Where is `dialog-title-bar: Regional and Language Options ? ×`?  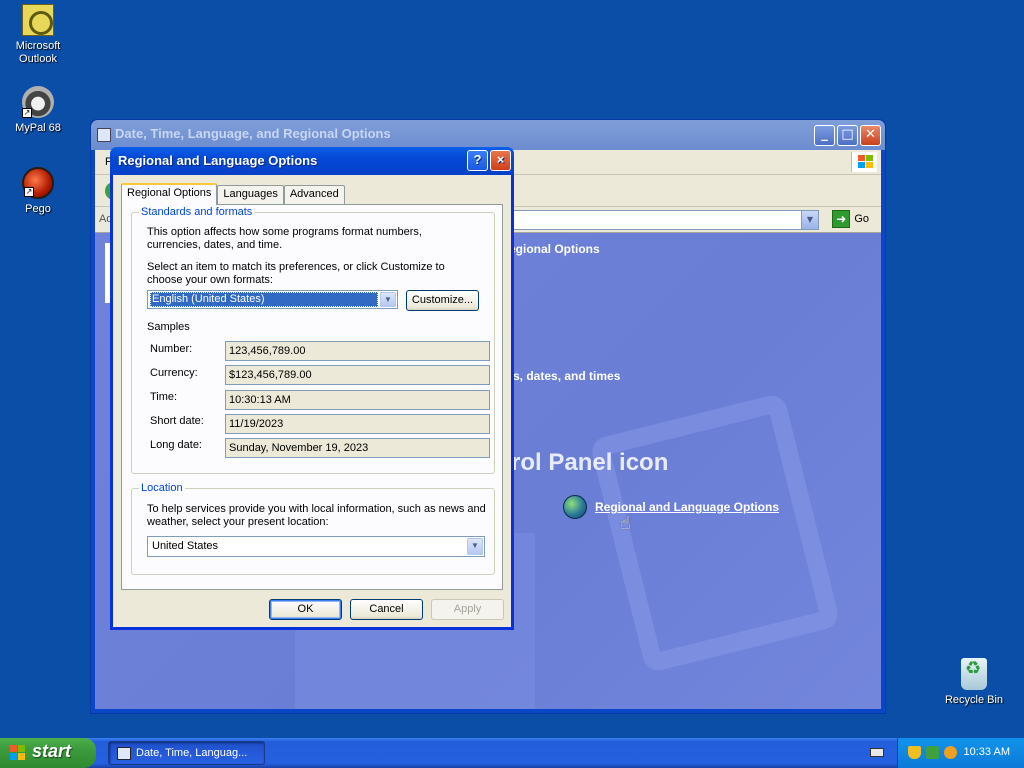 dialog-title-bar: Regional and Language Options ? × is located at coordinates (312, 161).